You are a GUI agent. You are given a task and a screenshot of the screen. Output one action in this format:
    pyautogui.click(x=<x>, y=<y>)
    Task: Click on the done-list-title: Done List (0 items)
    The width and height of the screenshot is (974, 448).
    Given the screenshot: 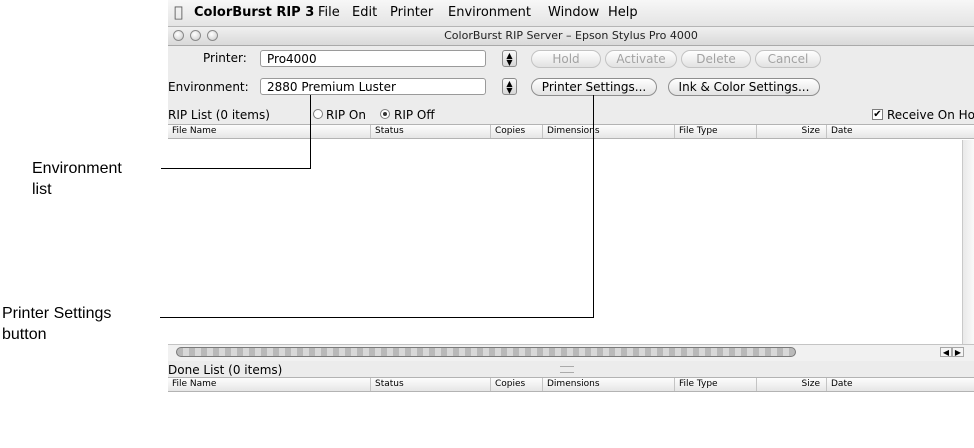 What is the action you would take?
    pyautogui.click(x=225, y=370)
    